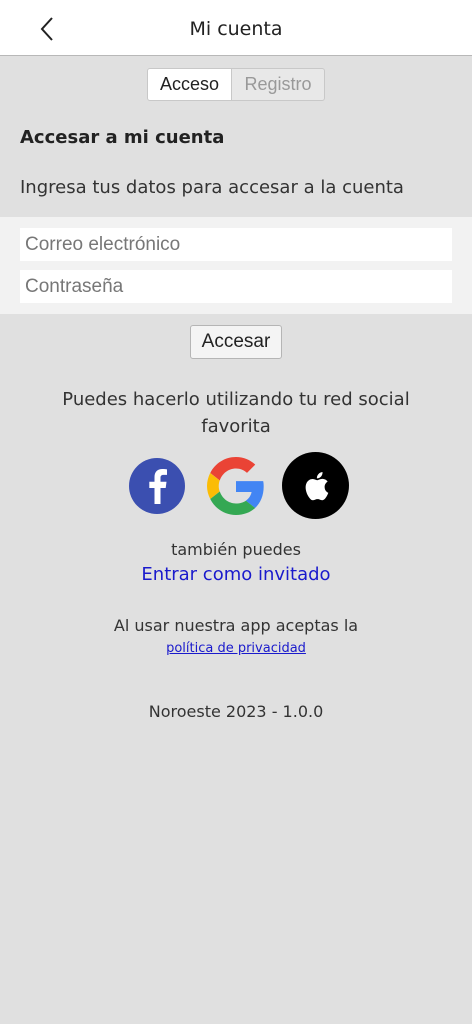 The width and height of the screenshot is (472, 1024). Describe the element at coordinates (236, 648) in the screenshot. I see `privacy-policy-link: política de privacidad` at that location.